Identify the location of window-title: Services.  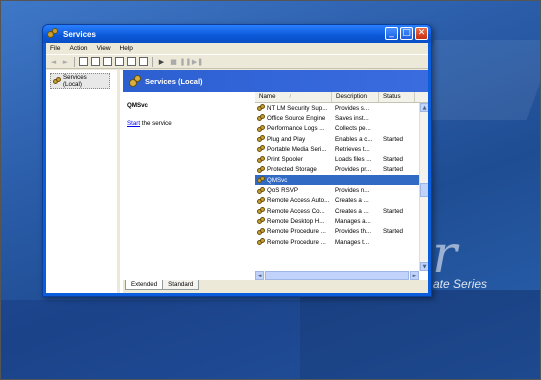
(79, 34).